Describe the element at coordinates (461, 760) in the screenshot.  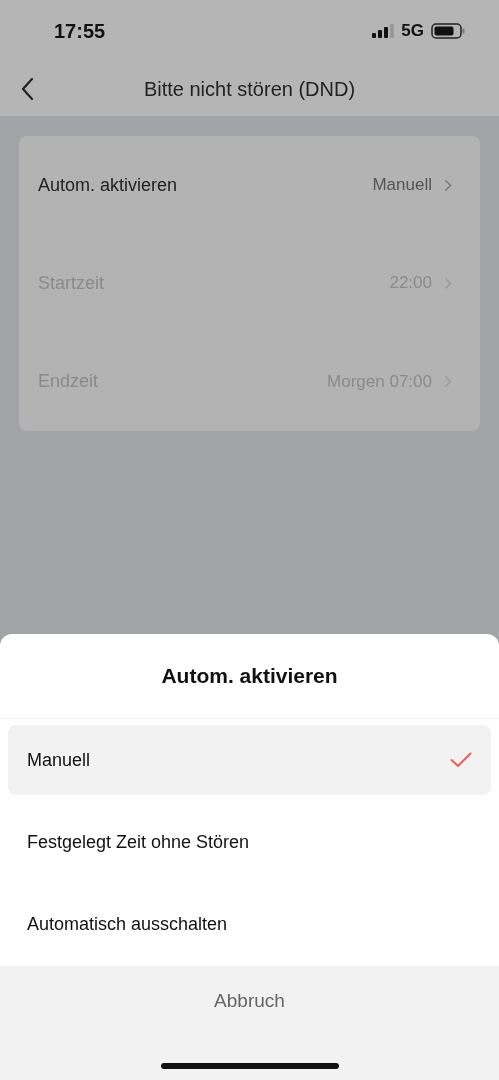
I see `check-icon` at that location.